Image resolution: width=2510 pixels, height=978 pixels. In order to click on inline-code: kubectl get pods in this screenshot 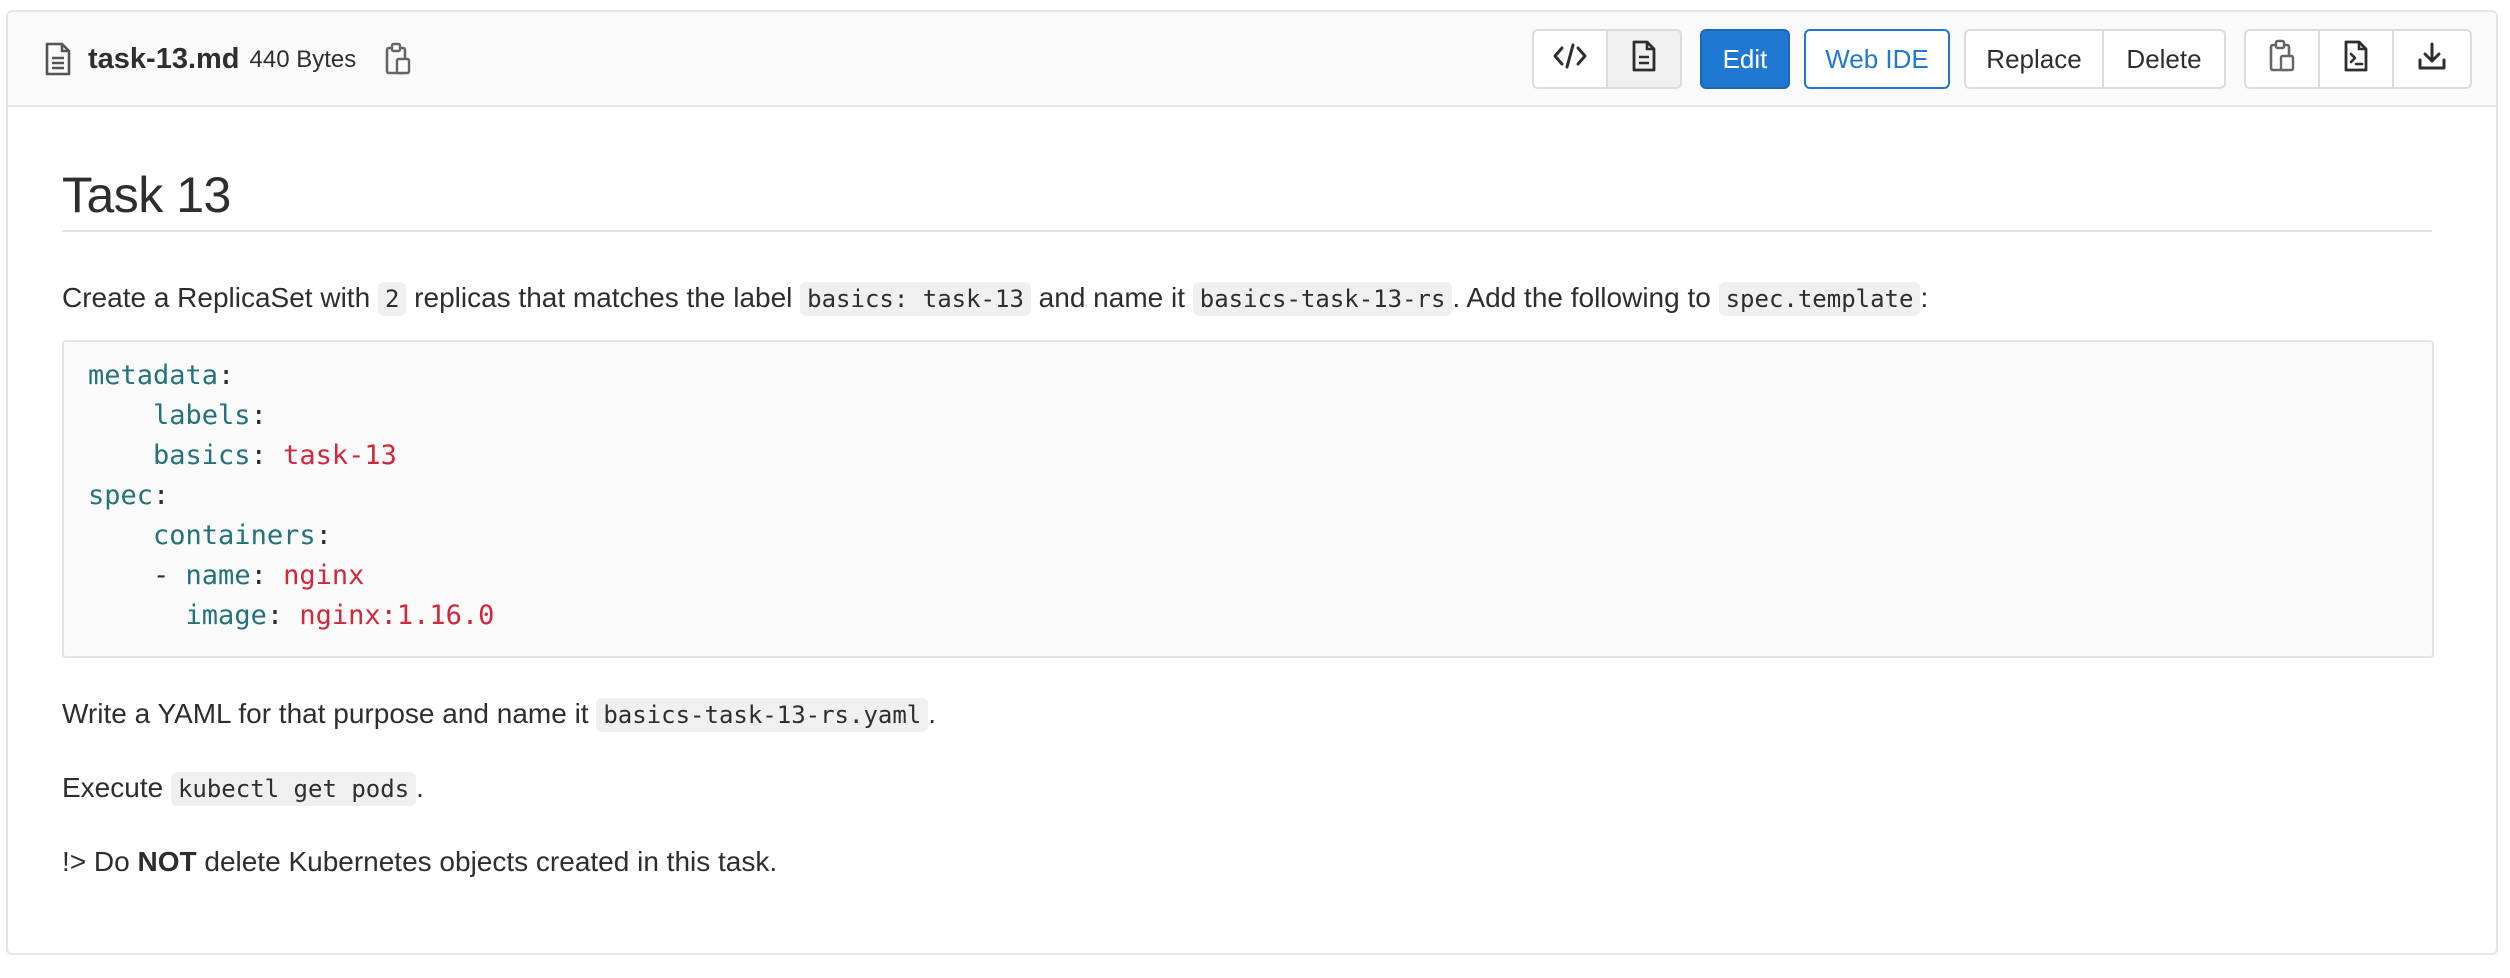, I will do `click(293, 789)`.